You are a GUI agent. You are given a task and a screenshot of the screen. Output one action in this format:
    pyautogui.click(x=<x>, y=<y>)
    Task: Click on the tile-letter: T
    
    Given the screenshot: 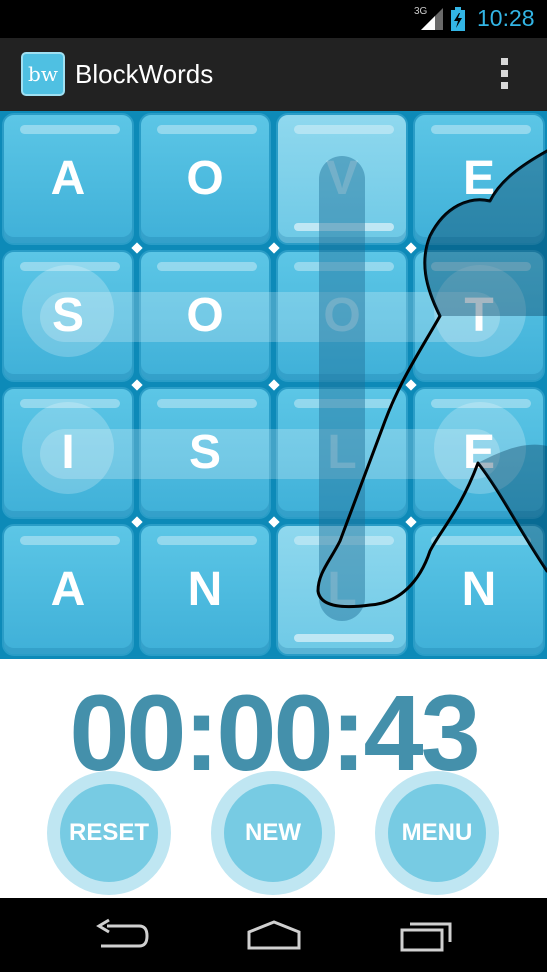 What is the action you would take?
    pyautogui.click(x=479, y=315)
    